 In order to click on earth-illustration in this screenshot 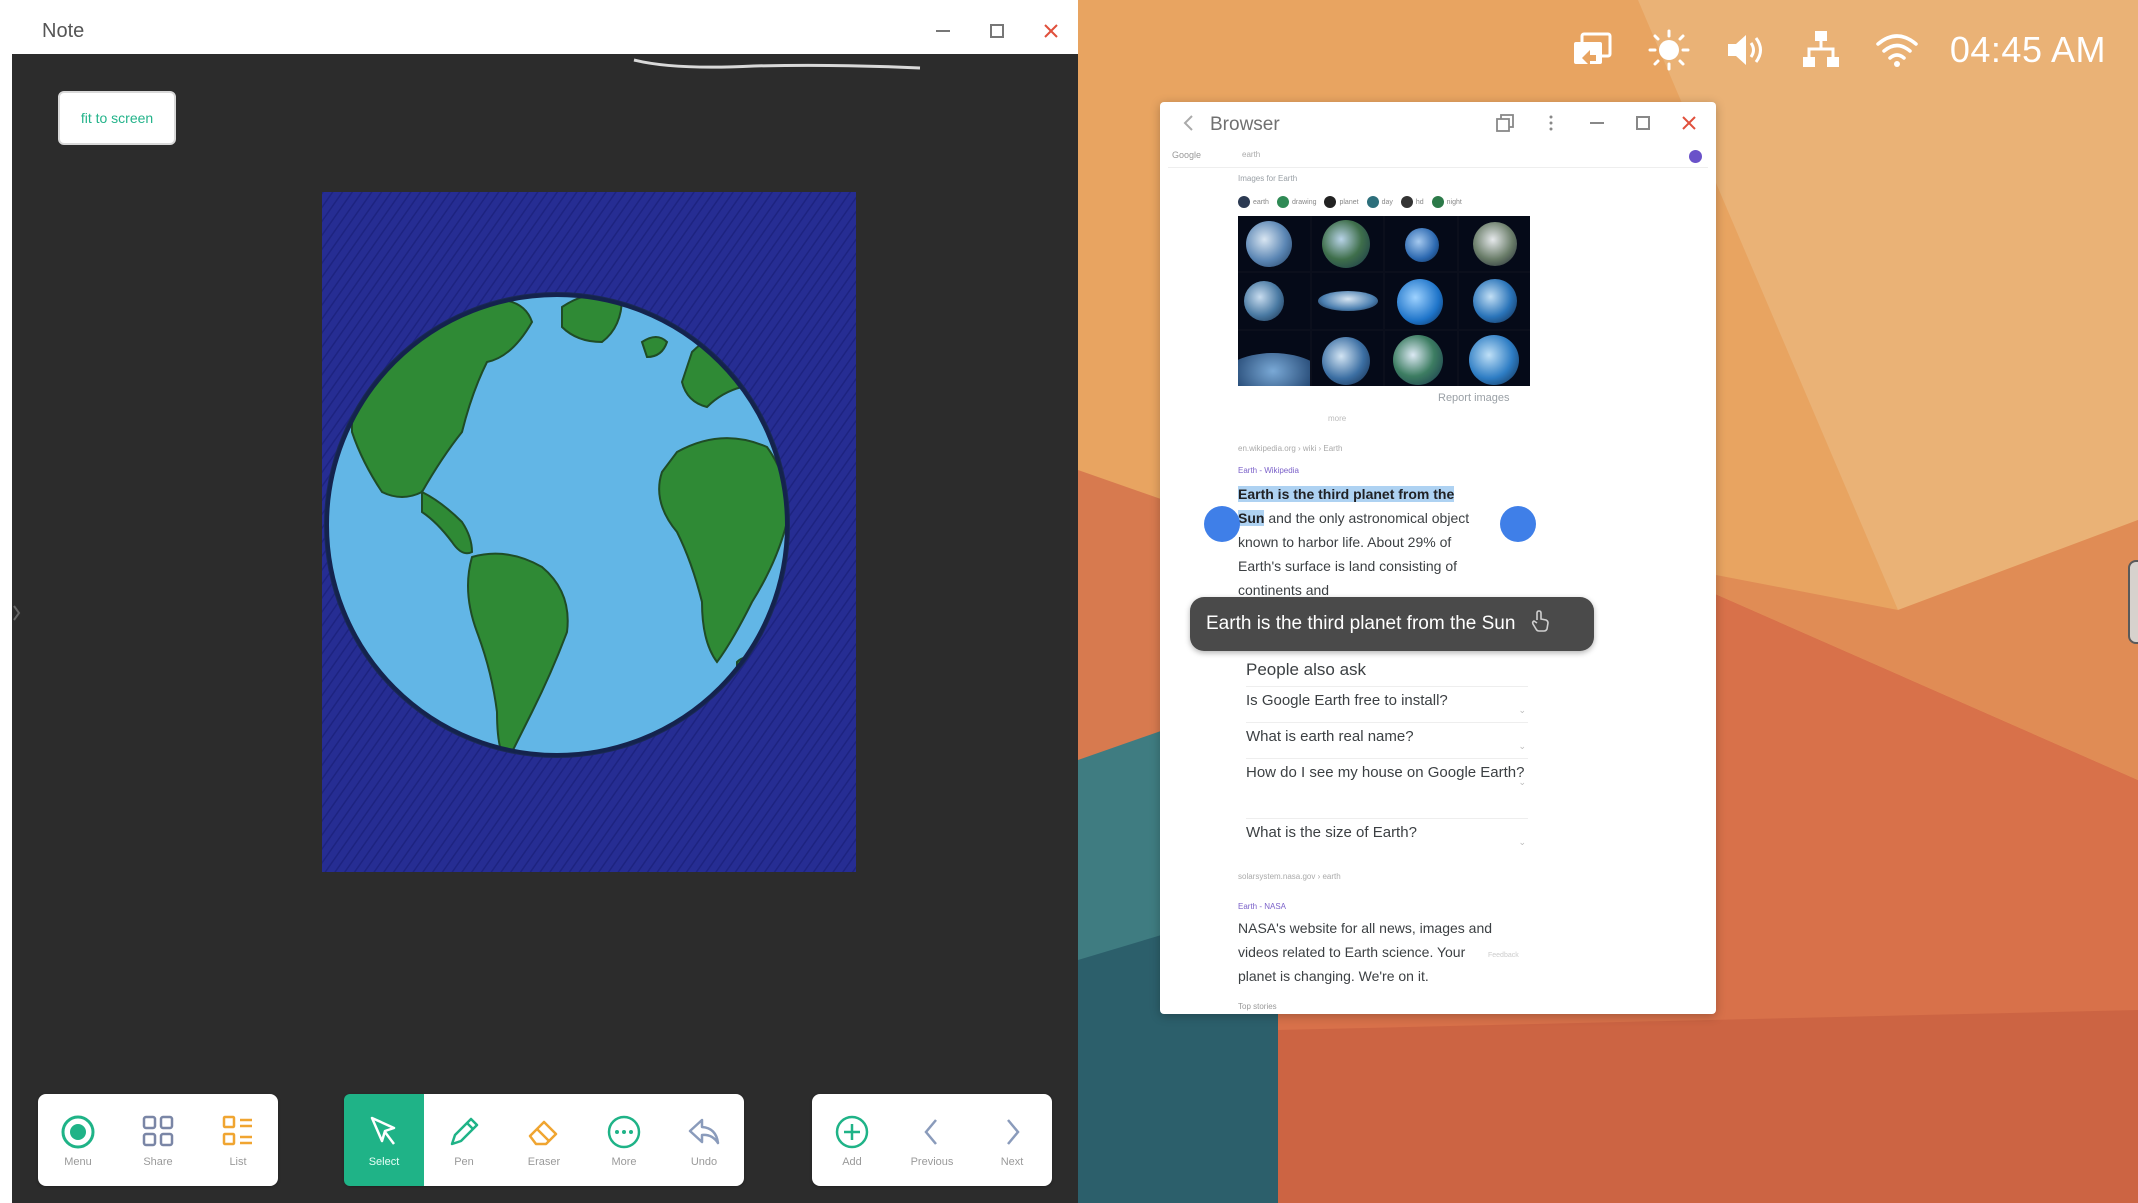, I will do `click(589, 532)`.